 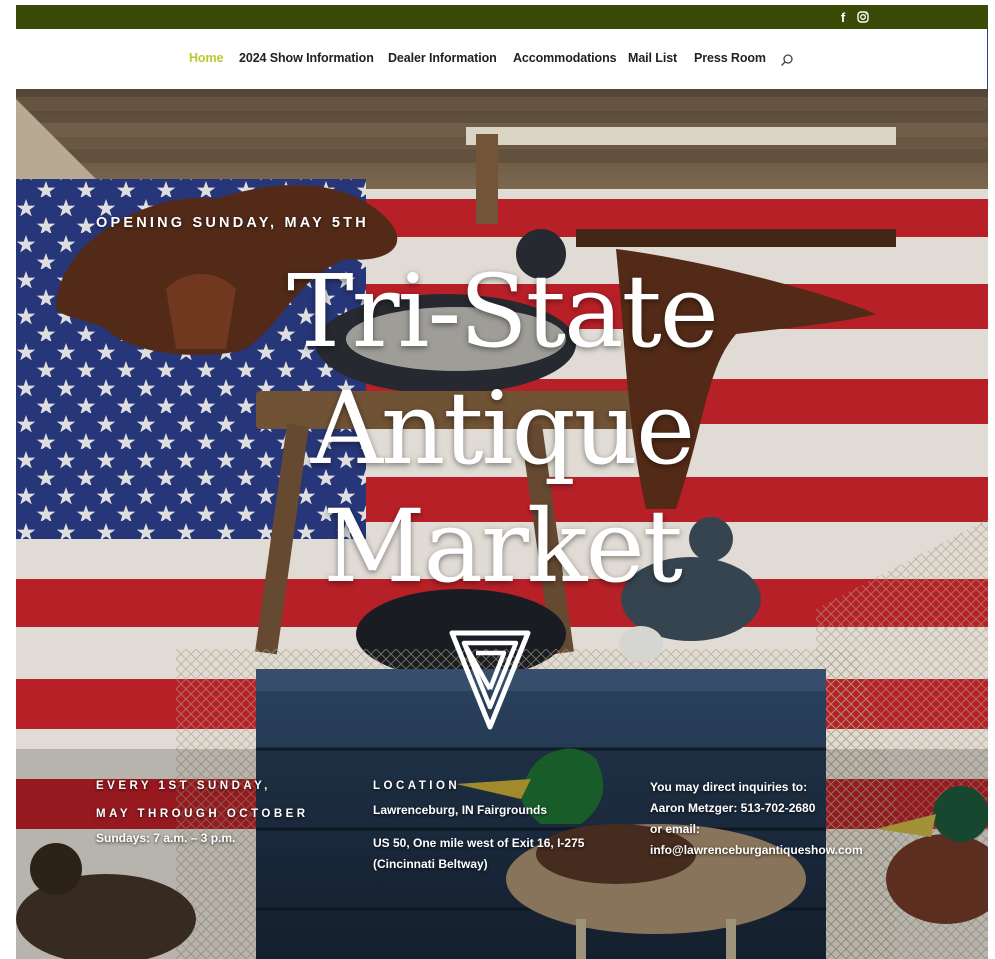 What do you see at coordinates (166, 838) in the screenshot?
I see `schedule-hours: Sundays: 7 a.m. – 3 p.m.` at bounding box center [166, 838].